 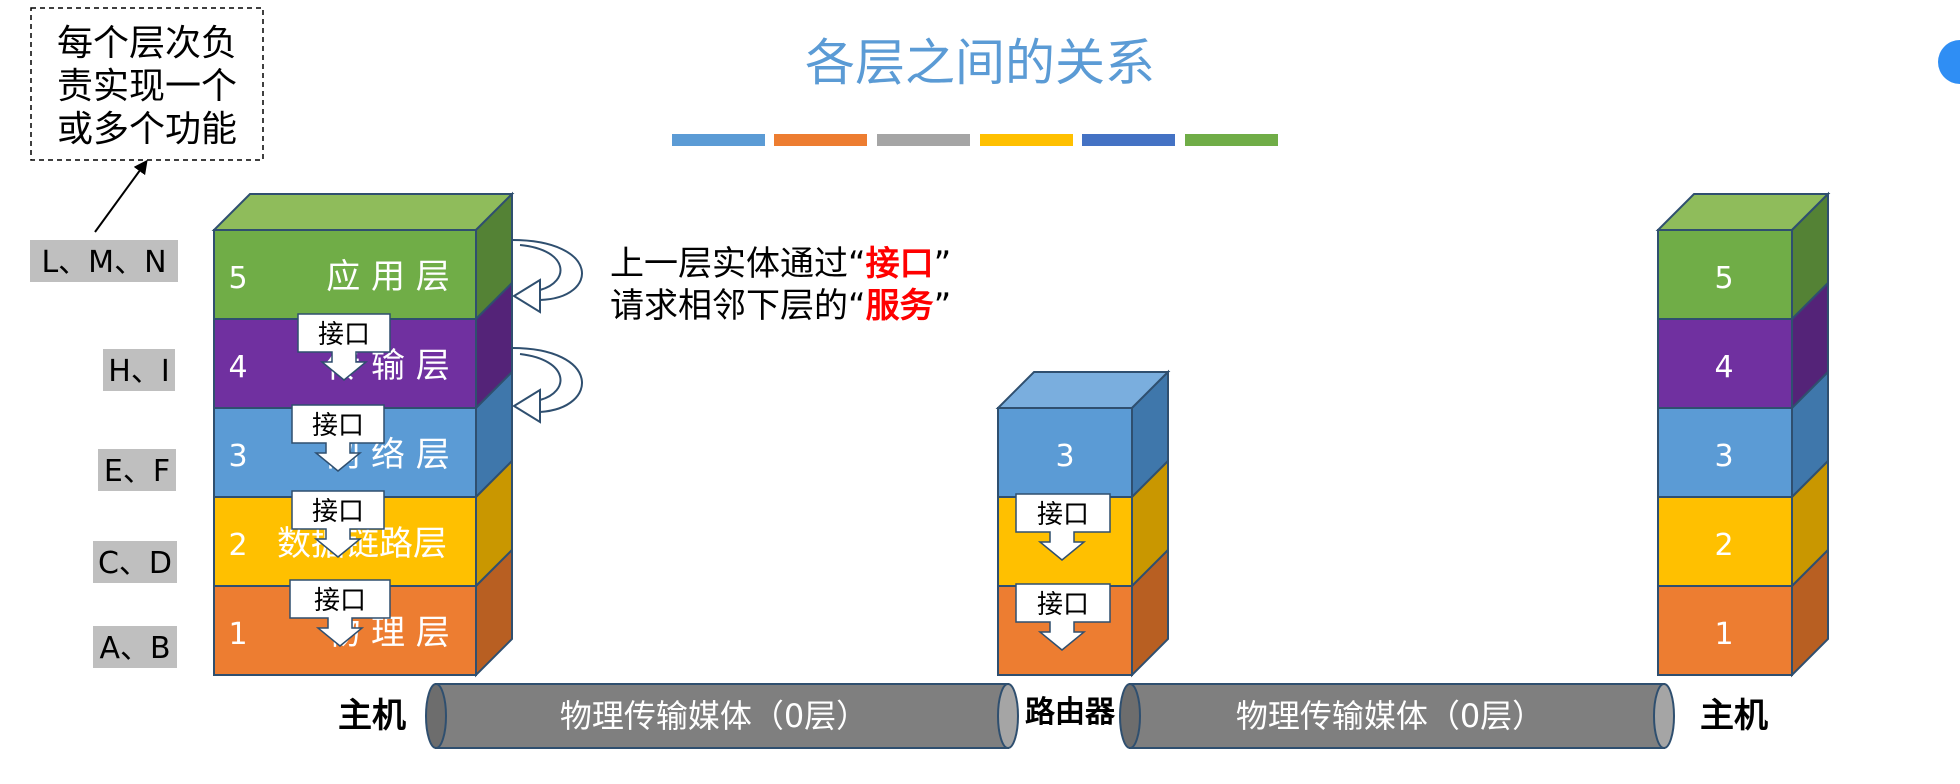 I want to click on bar-segment-orange, so click(x=820, y=140).